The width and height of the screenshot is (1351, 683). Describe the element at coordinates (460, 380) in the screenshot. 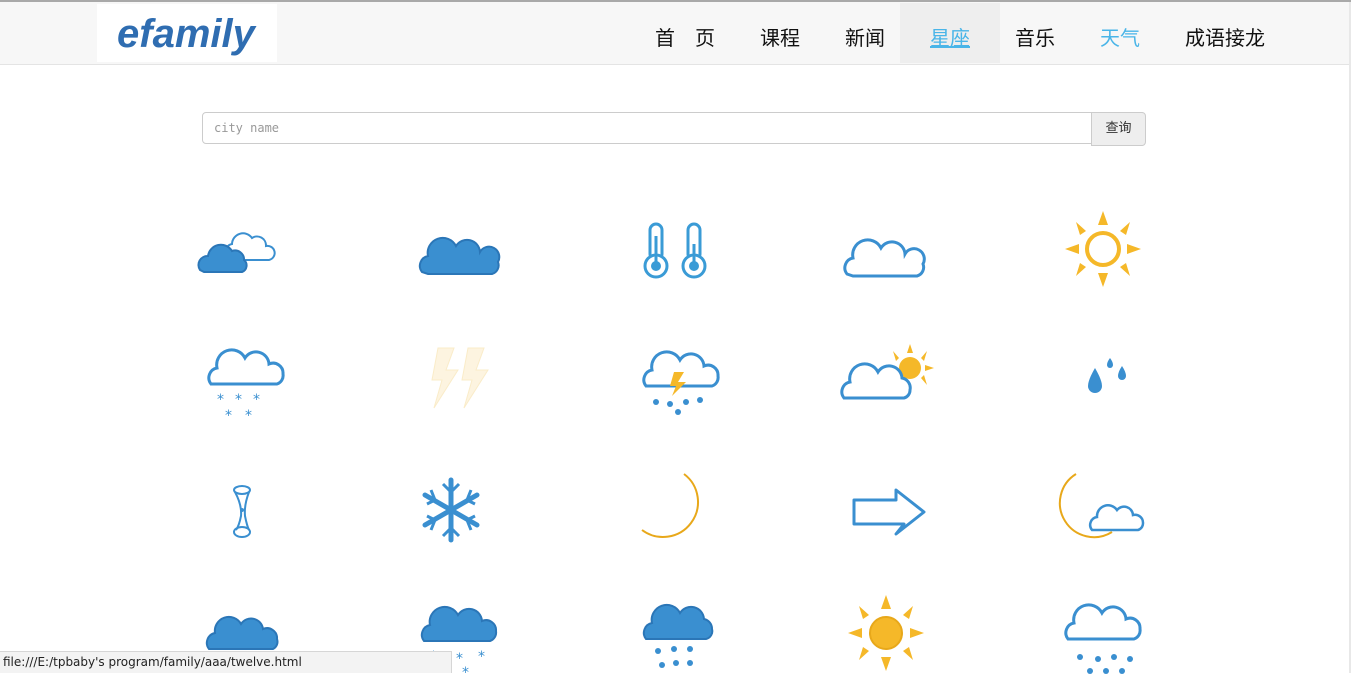

I see `thunder-icon` at that location.